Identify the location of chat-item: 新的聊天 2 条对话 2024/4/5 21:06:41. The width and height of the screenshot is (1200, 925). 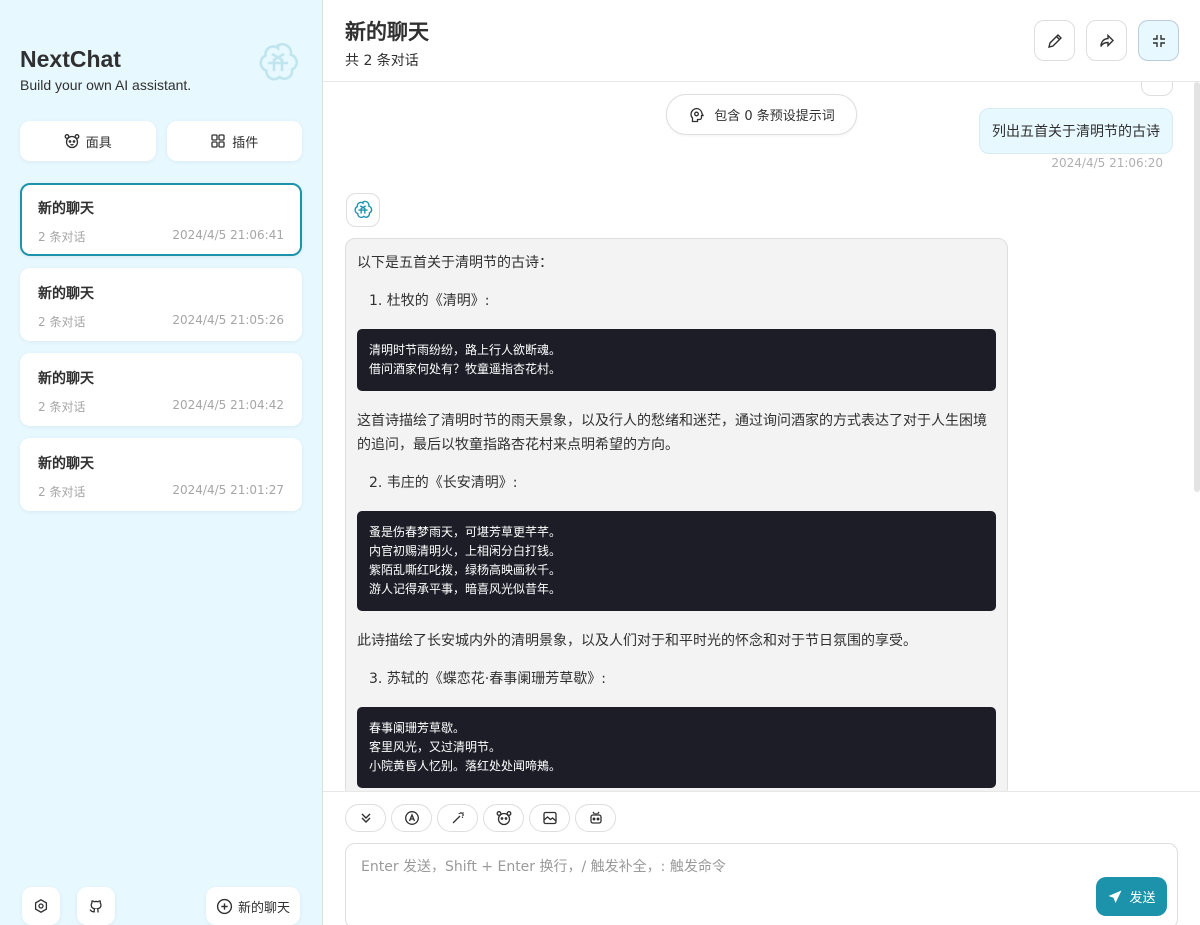
(161, 219).